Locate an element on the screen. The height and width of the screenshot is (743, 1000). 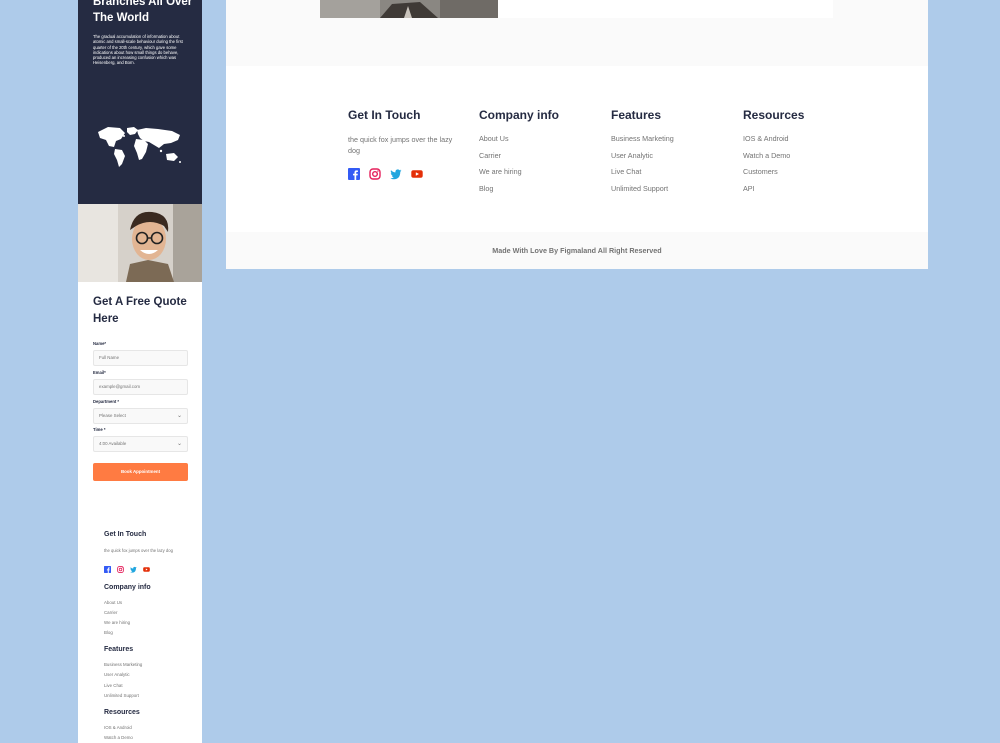
mobile-footer-link-business-marketing: Business Marketing is located at coordinates (123, 664).